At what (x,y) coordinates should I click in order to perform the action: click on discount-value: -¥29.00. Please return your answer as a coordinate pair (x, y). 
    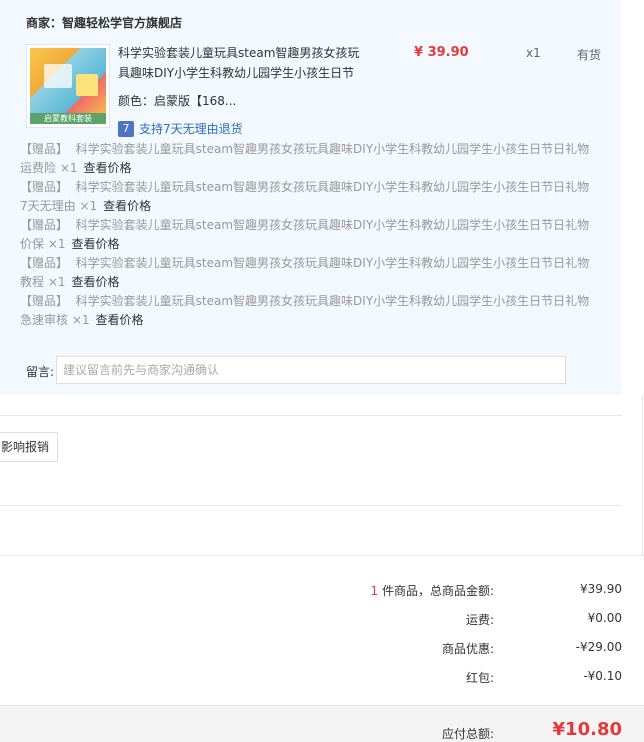
    Looking at the image, I should click on (598, 647).